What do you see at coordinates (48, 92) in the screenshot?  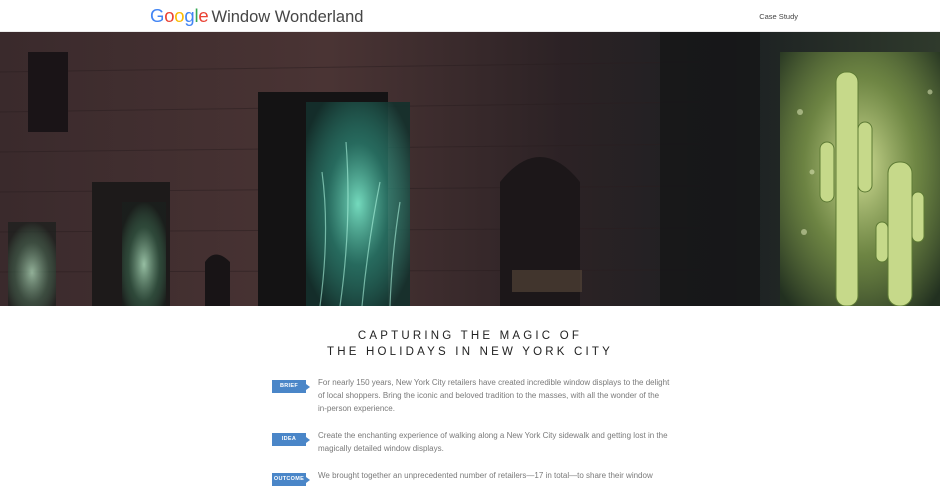 I see `window-far-left-top` at bounding box center [48, 92].